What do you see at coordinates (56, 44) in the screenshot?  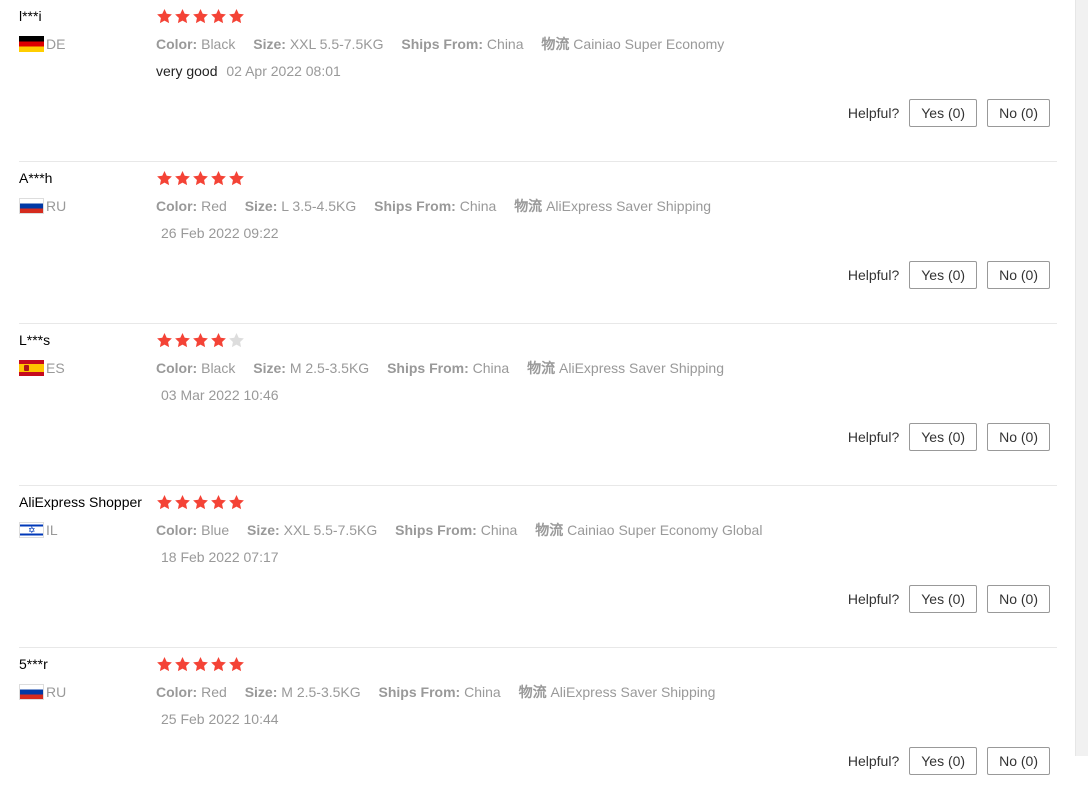 I see `country-code: DE` at bounding box center [56, 44].